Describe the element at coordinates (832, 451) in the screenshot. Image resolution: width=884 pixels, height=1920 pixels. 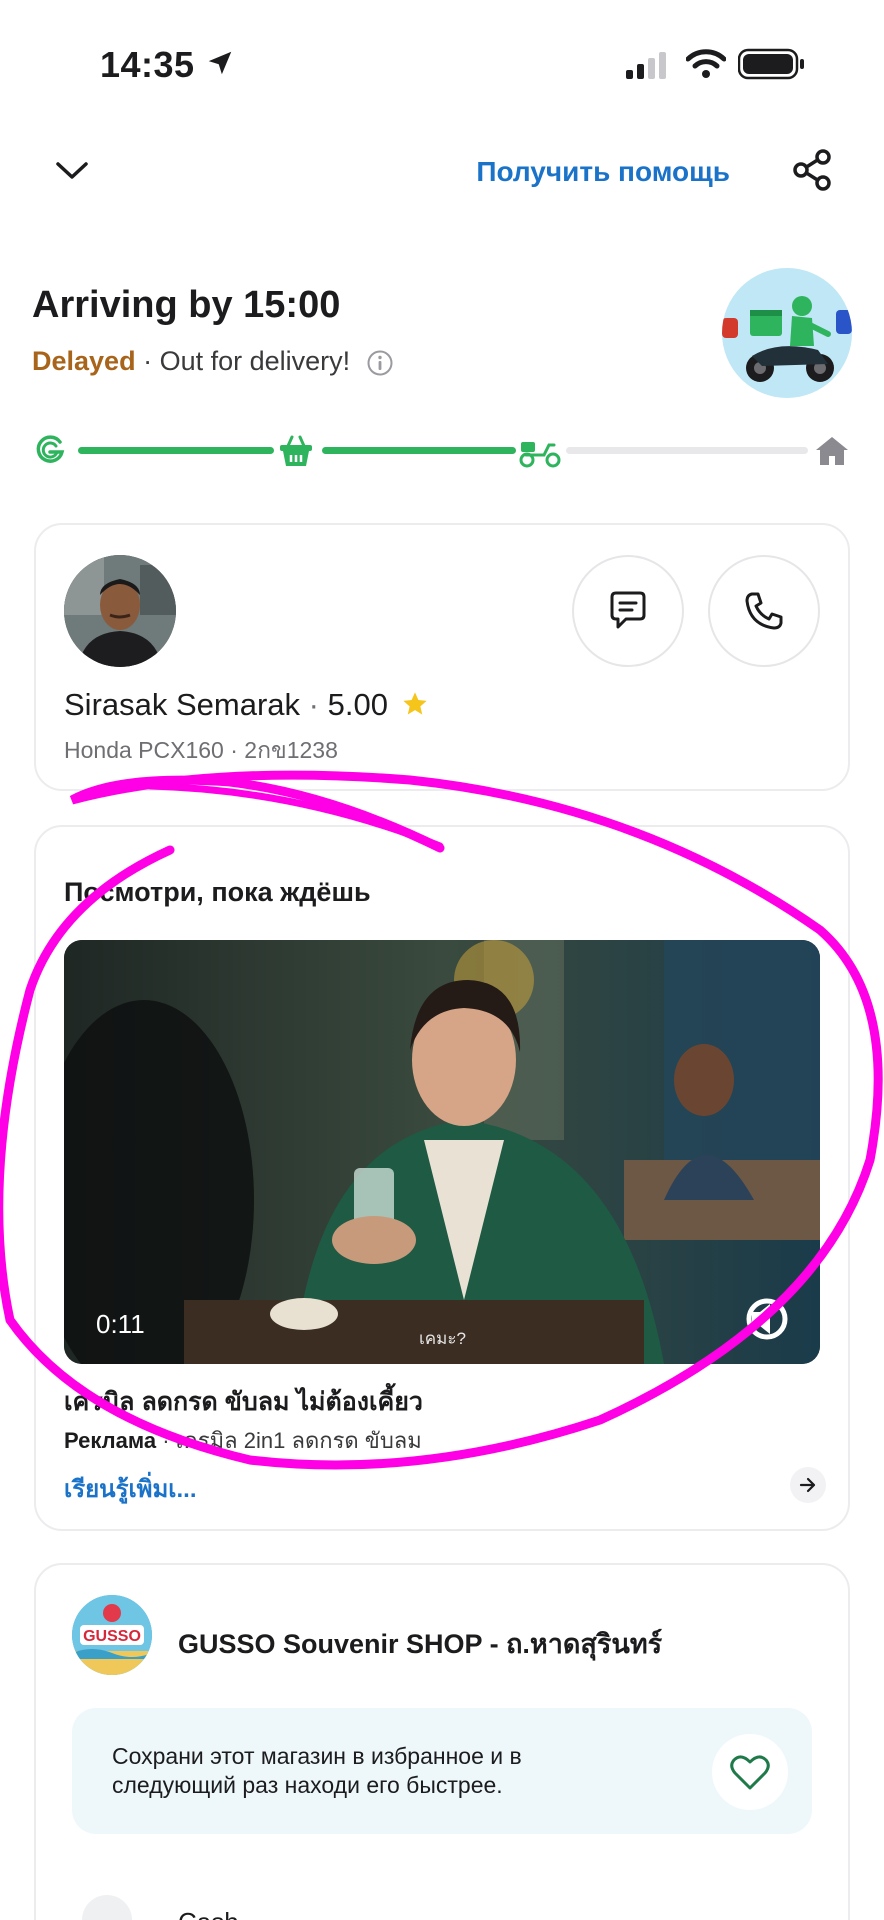
I see `home-icon` at that location.